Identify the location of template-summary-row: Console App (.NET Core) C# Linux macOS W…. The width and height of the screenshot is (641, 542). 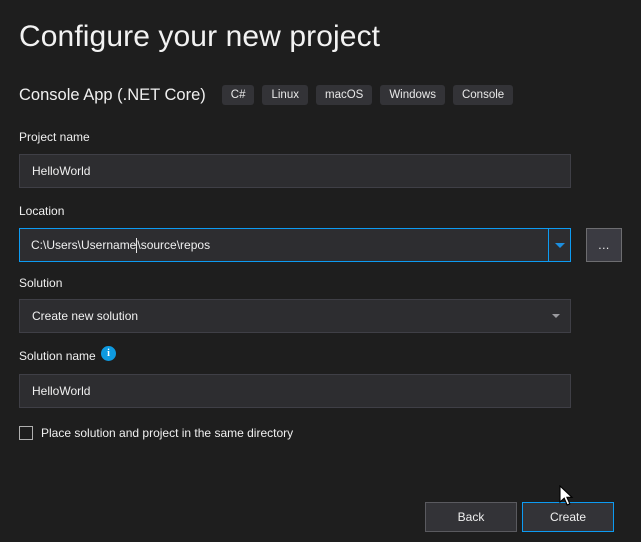
(266, 95).